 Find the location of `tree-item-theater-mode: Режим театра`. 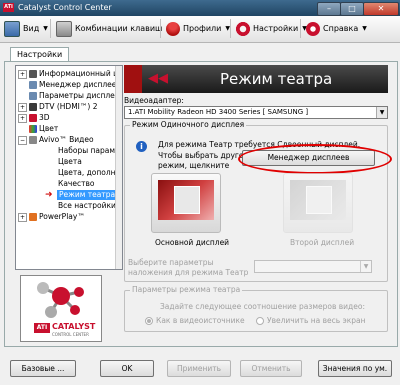

tree-item-theater-mode: Режим театра is located at coordinates (87, 195).